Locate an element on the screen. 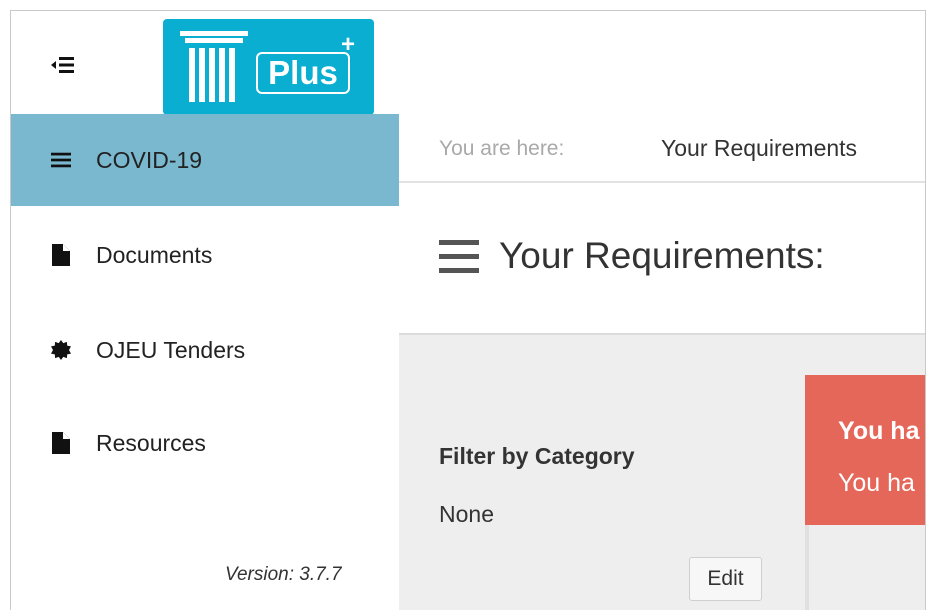 The height and width of the screenshot is (610, 931). bars-icon is located at coordinates (61, 160).